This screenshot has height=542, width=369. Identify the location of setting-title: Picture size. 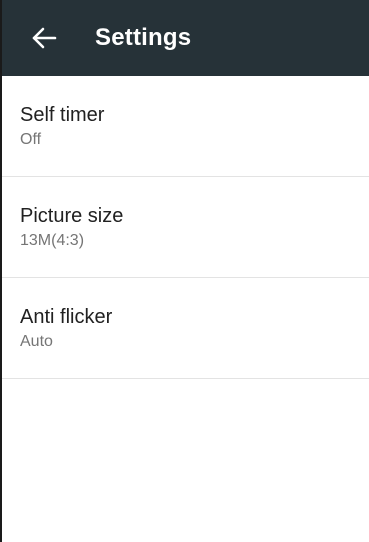
(72, 216).